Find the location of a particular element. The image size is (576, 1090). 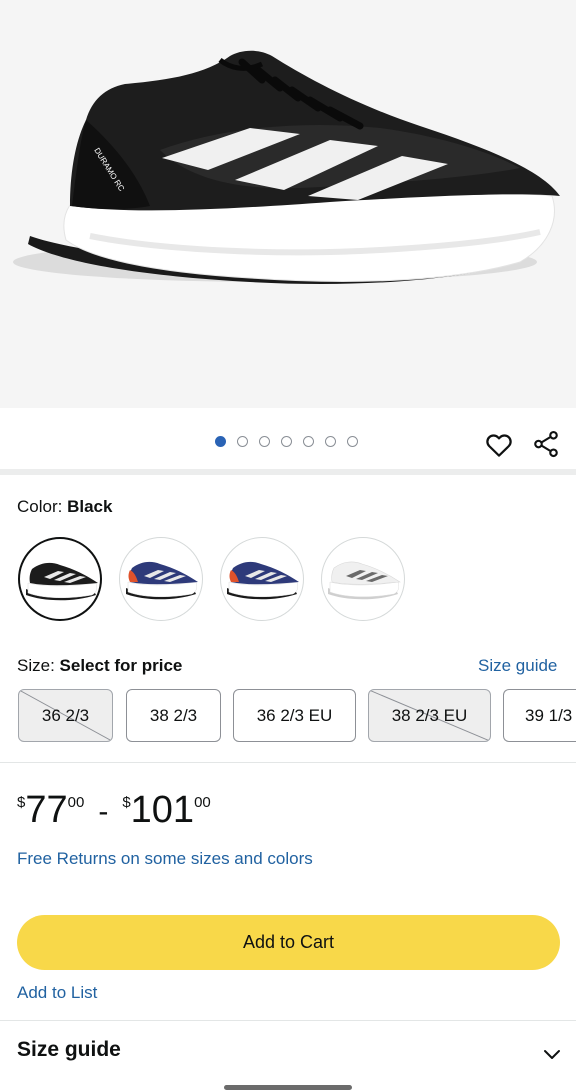

share-icon is located at coordinates (546, 444).